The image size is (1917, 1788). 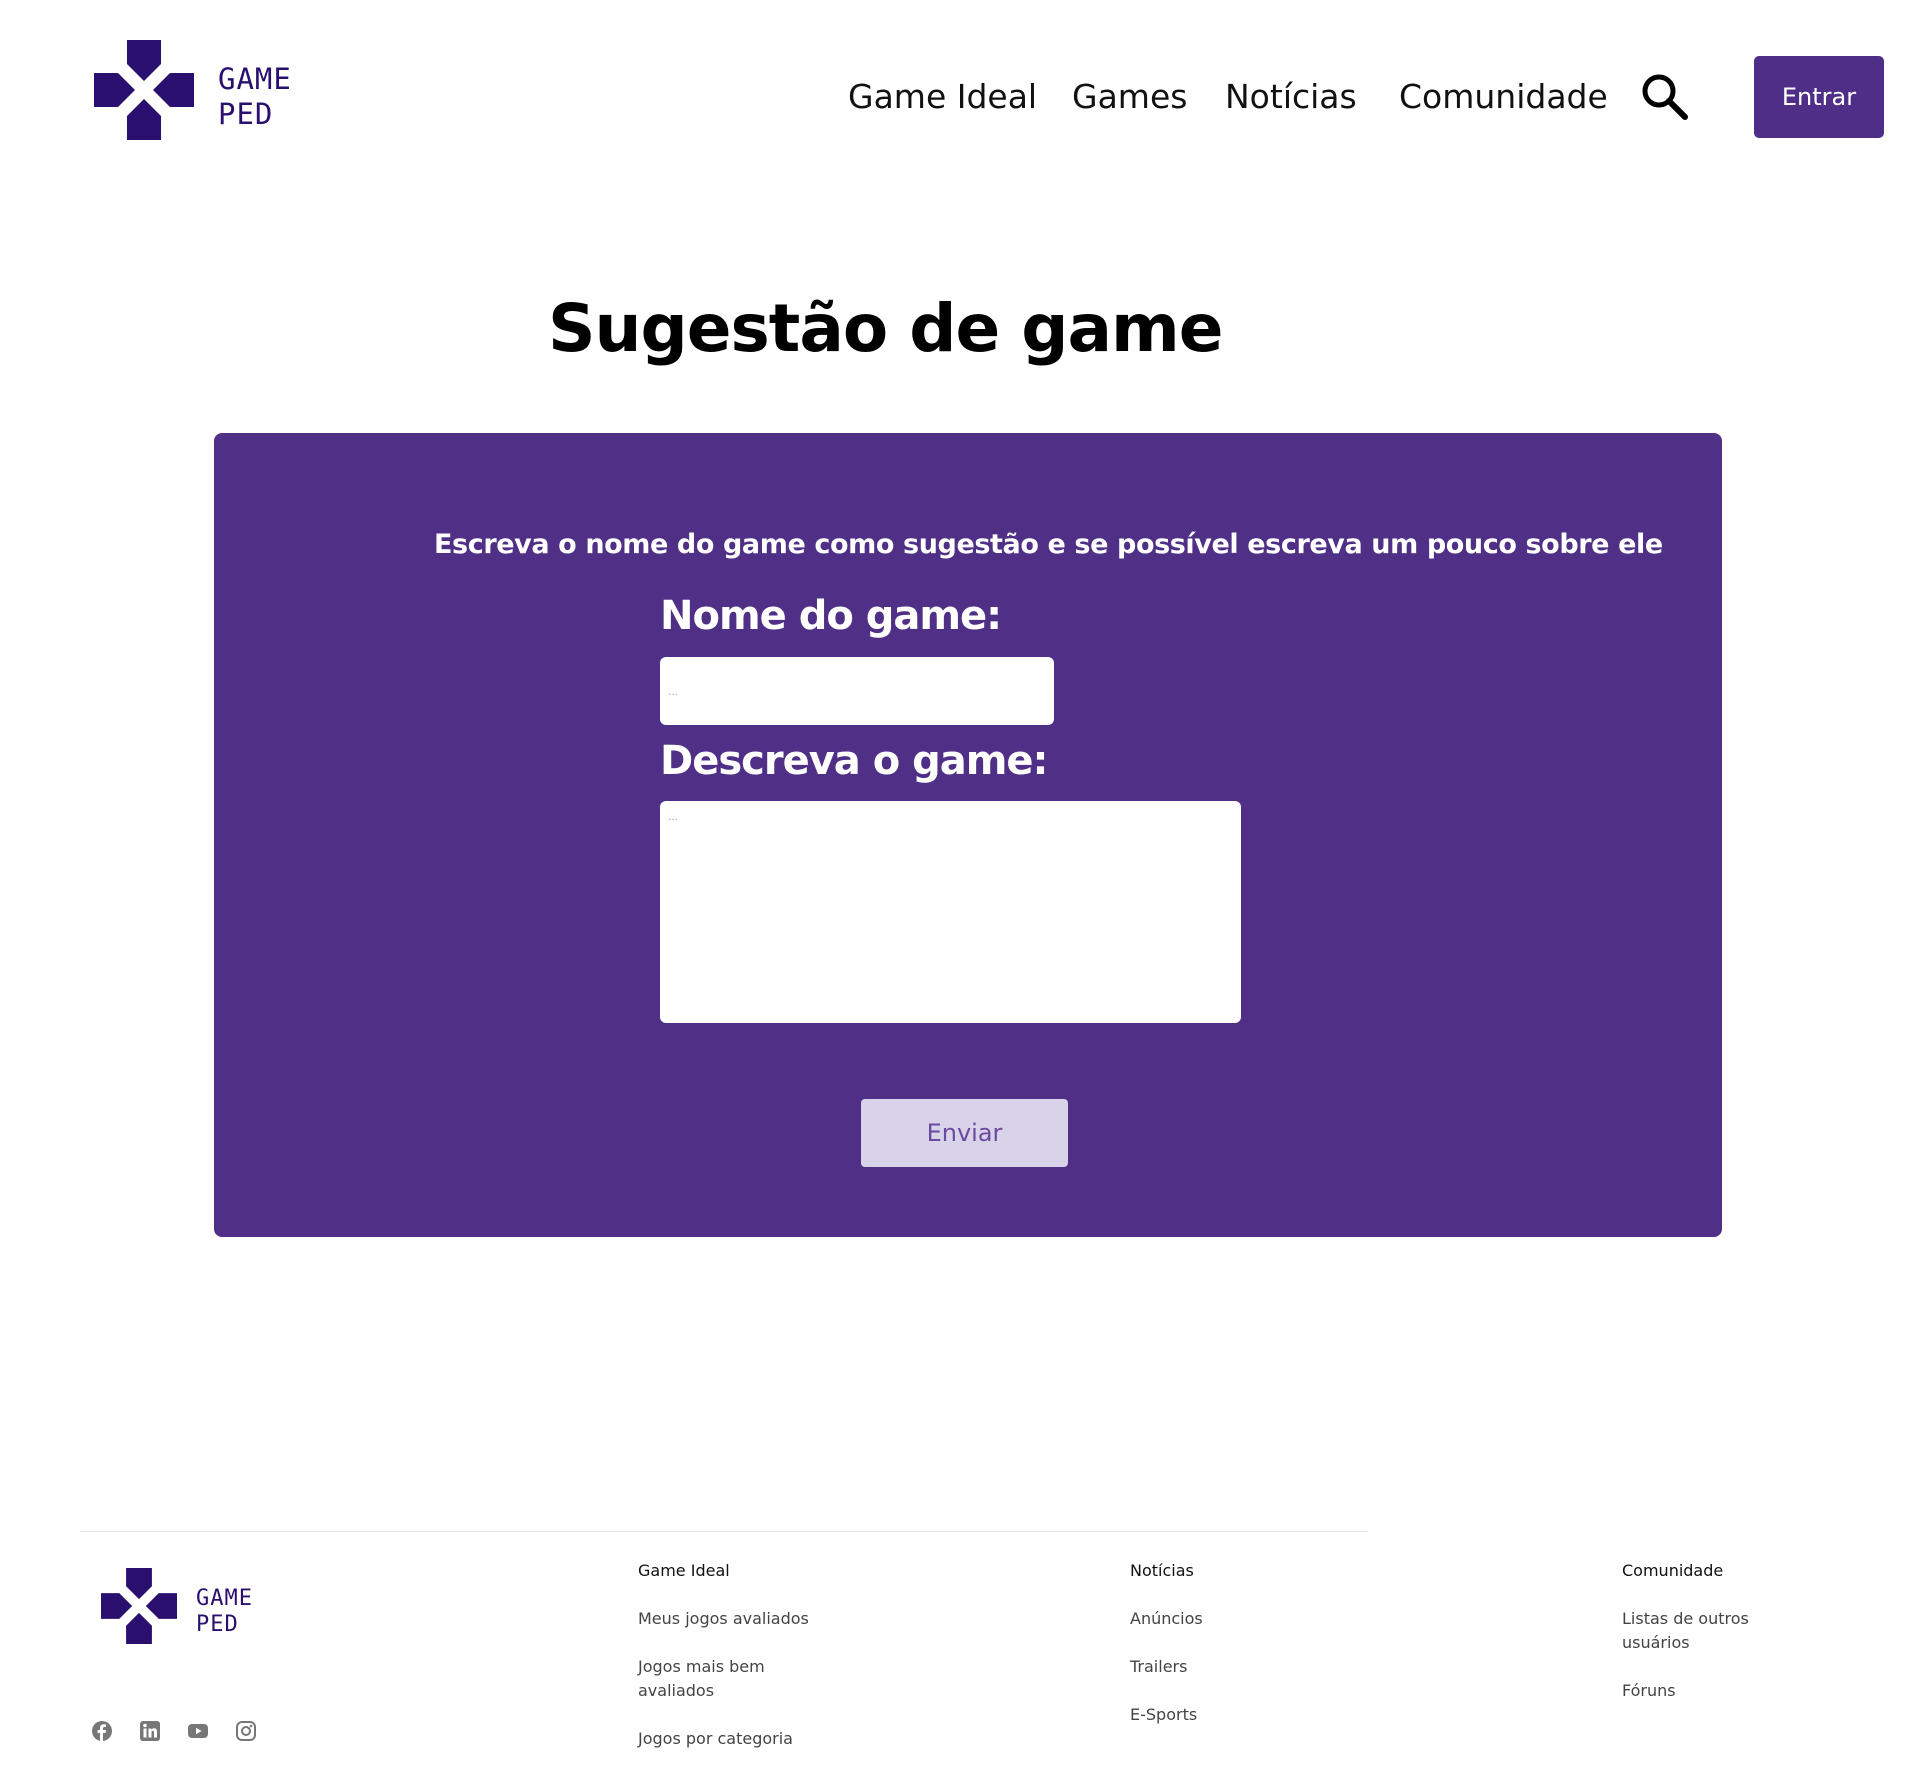 I want to click on search-icon, so click(x=1665, y=97).